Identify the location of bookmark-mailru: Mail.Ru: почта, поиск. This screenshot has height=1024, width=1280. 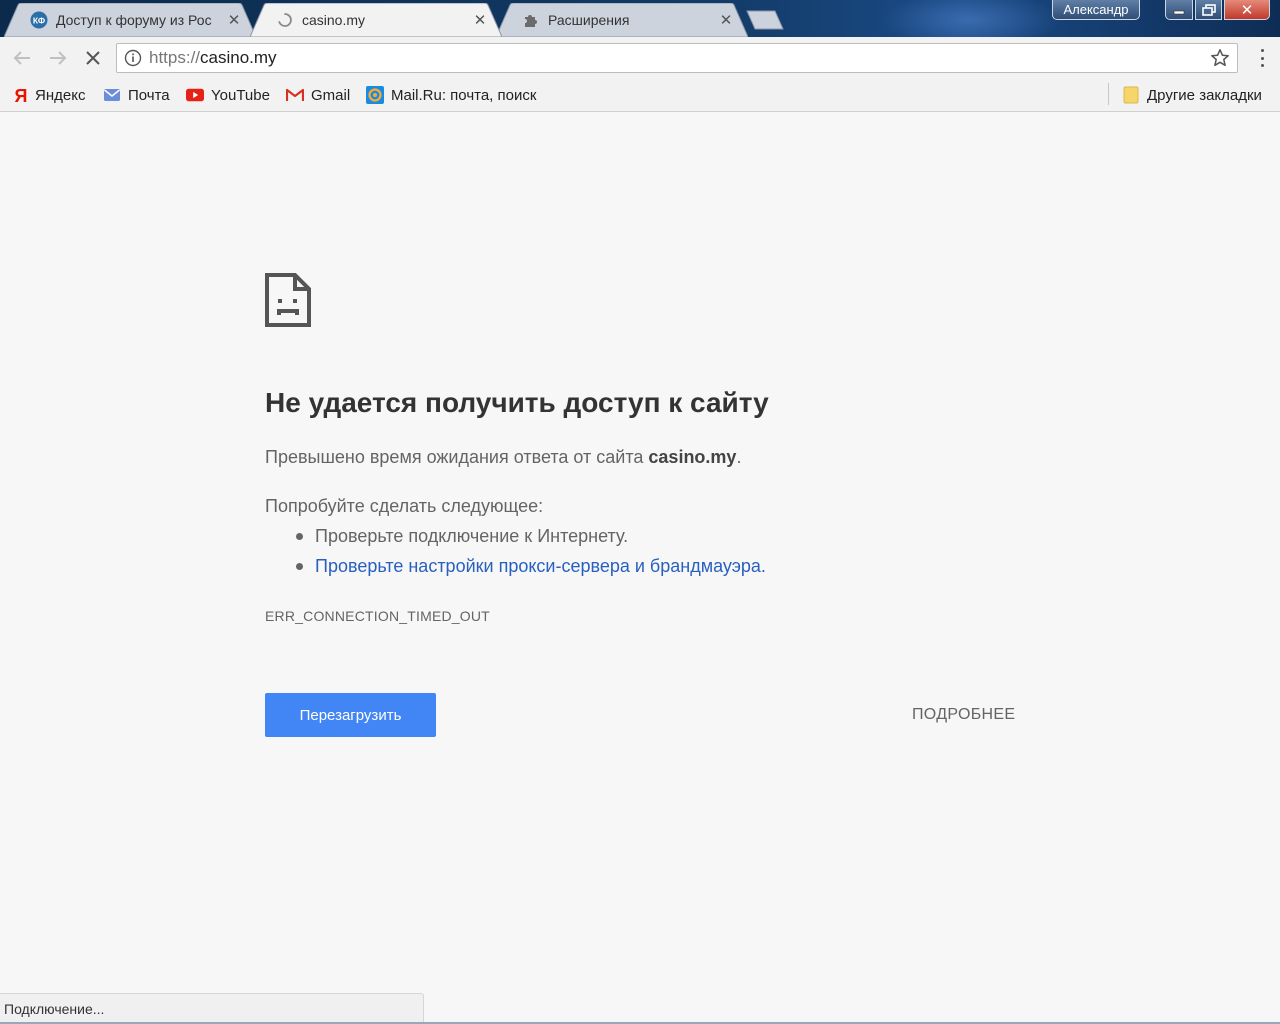
(452, 95).